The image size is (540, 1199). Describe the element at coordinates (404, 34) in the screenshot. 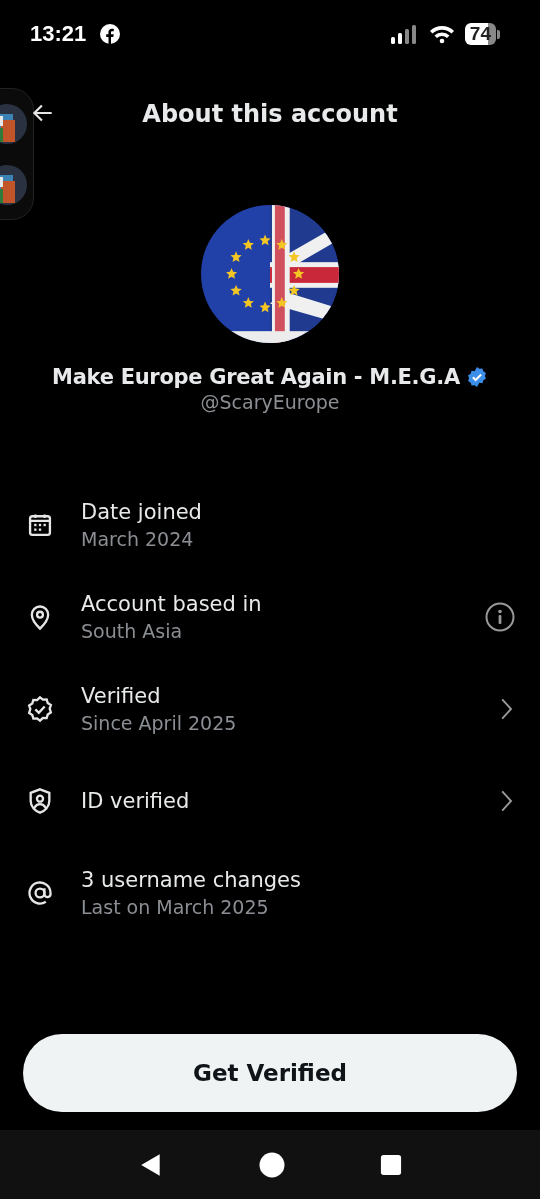

I see `signal-icon` at that location.